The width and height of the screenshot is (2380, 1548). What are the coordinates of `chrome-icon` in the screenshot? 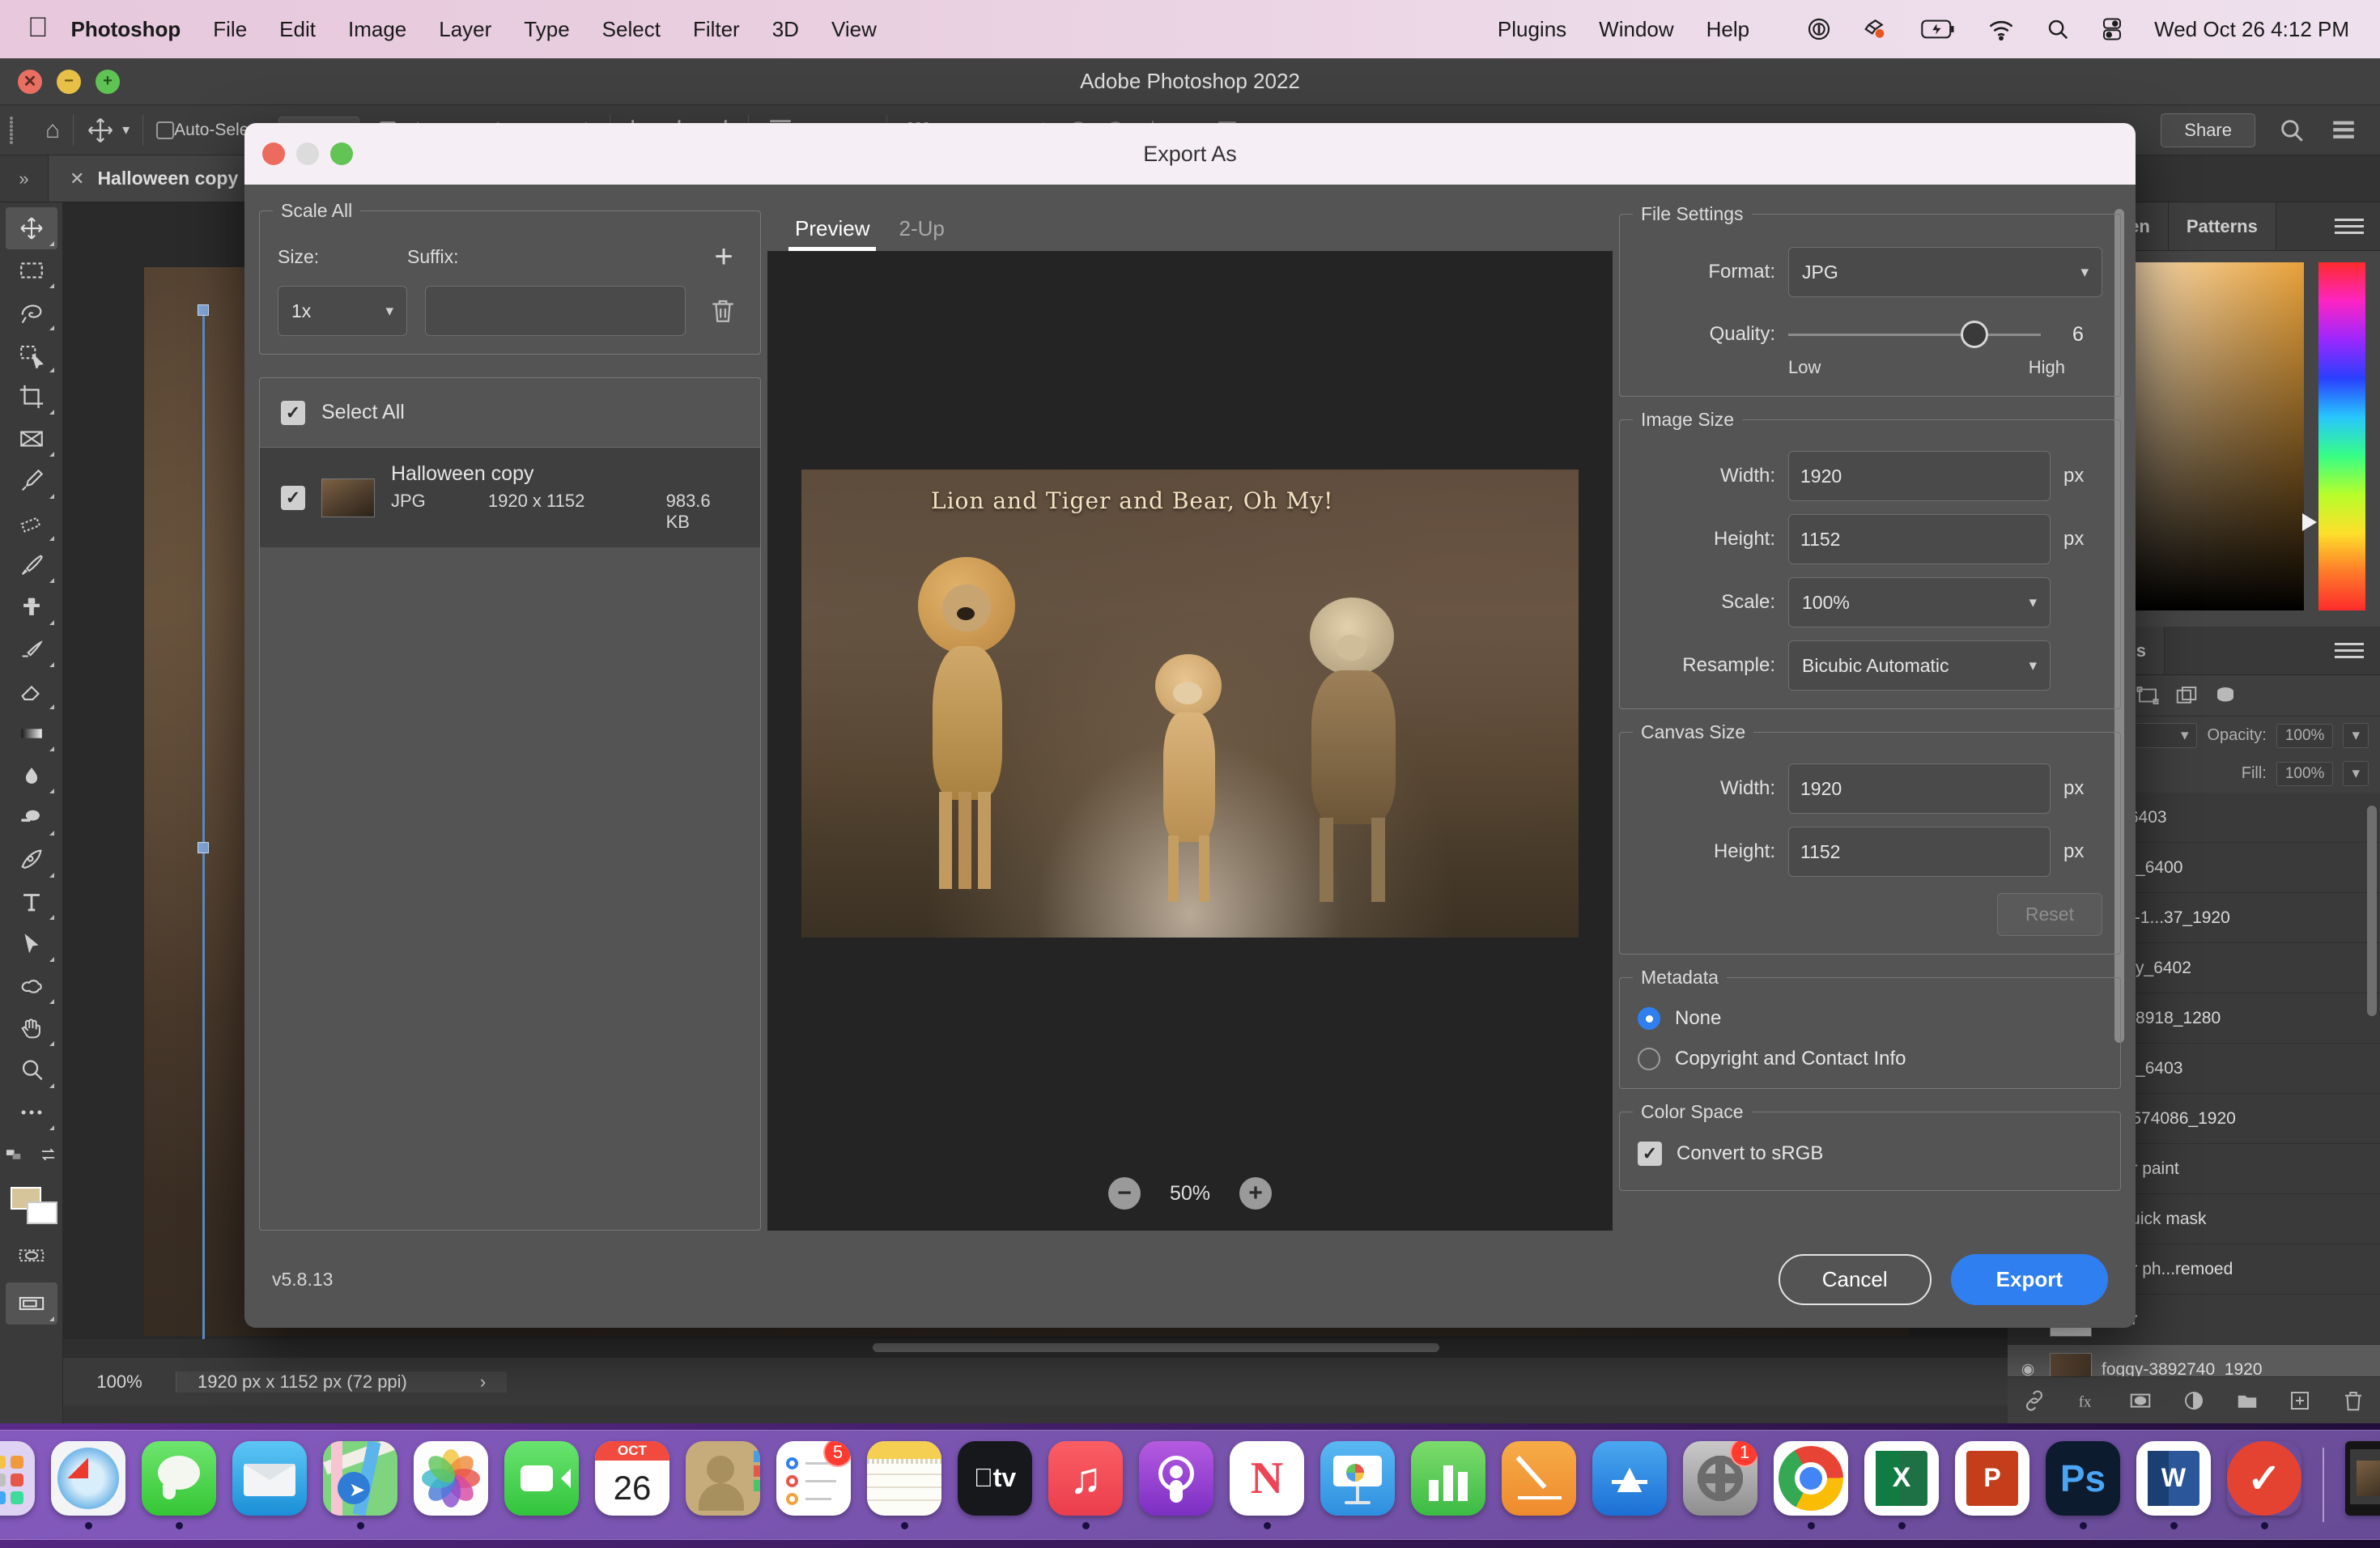 It's located at (1811, 1478).